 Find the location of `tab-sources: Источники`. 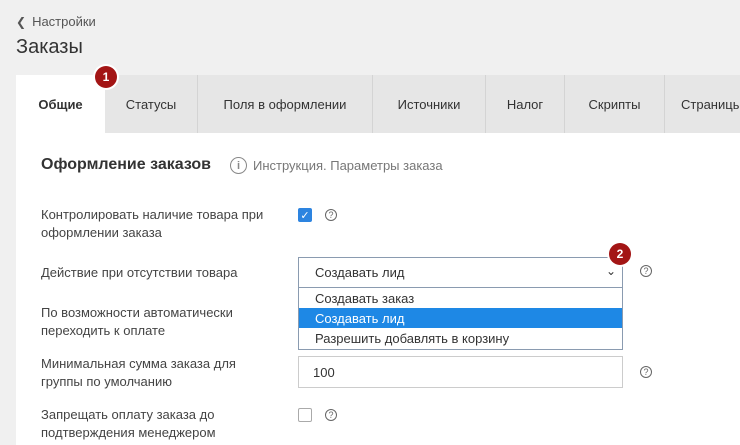

tab-sources: Источники is located at coordinates (429, 104).